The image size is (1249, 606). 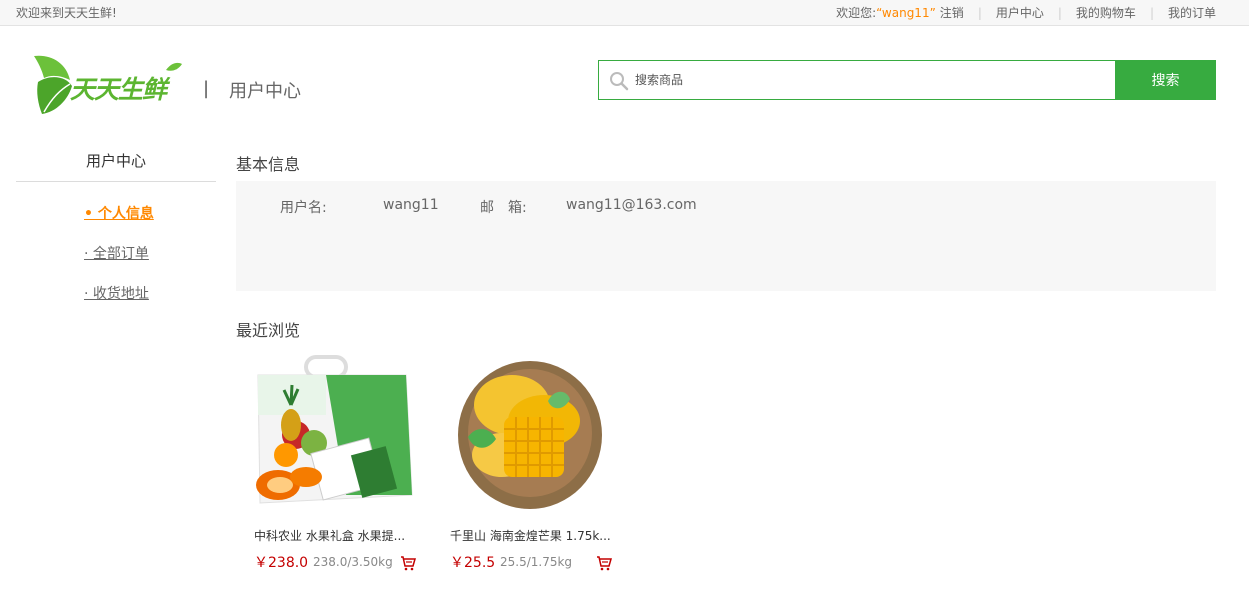 I want to click on orders-link: 我的订单, so click(x=1192, y=12).